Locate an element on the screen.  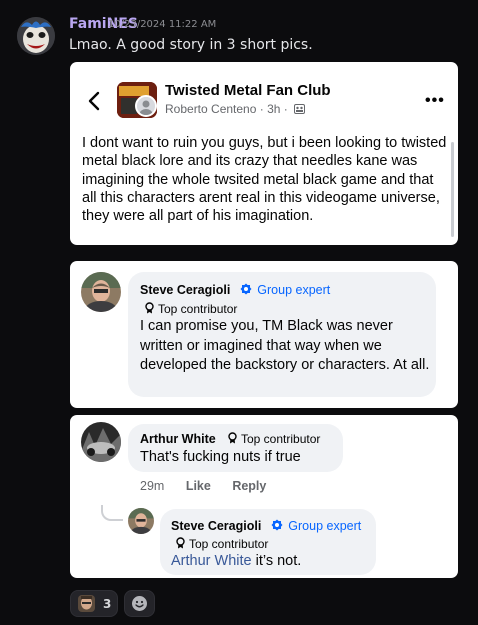
group-name: Twisted Metal Fan Club is located at coordinates (248, 90).